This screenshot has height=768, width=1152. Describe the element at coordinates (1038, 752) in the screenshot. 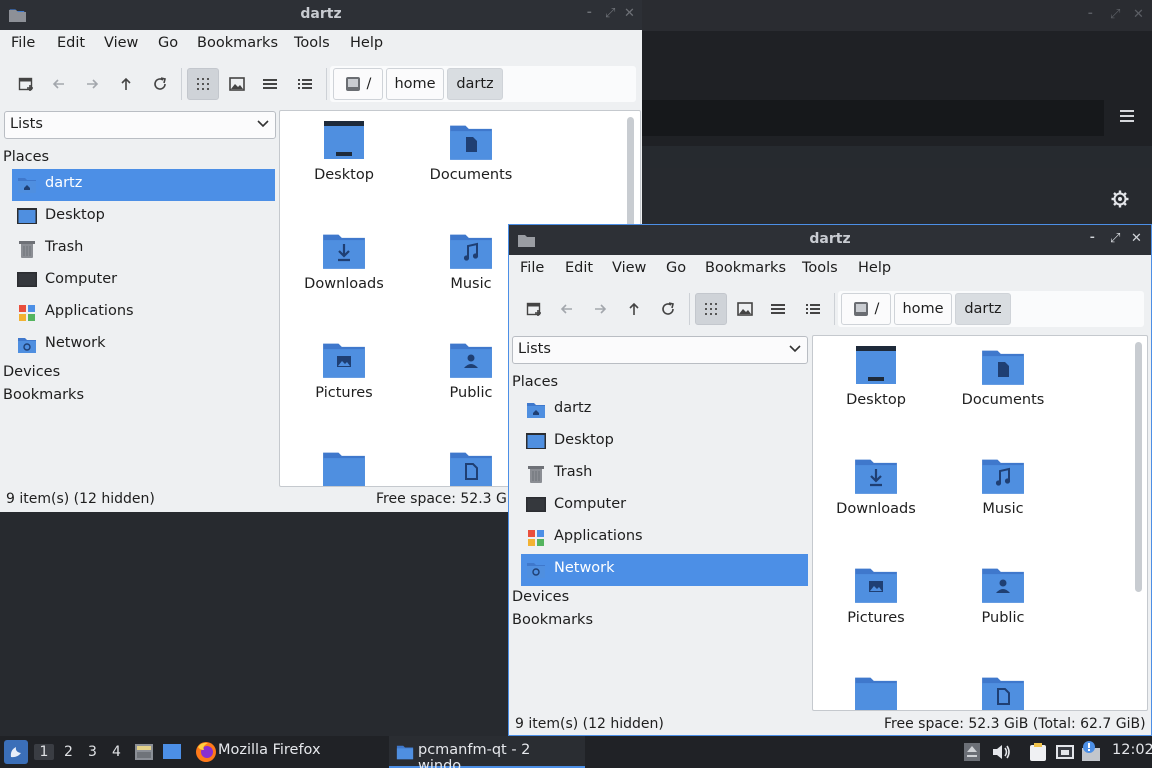

I see `clipboard-icon` at that location.